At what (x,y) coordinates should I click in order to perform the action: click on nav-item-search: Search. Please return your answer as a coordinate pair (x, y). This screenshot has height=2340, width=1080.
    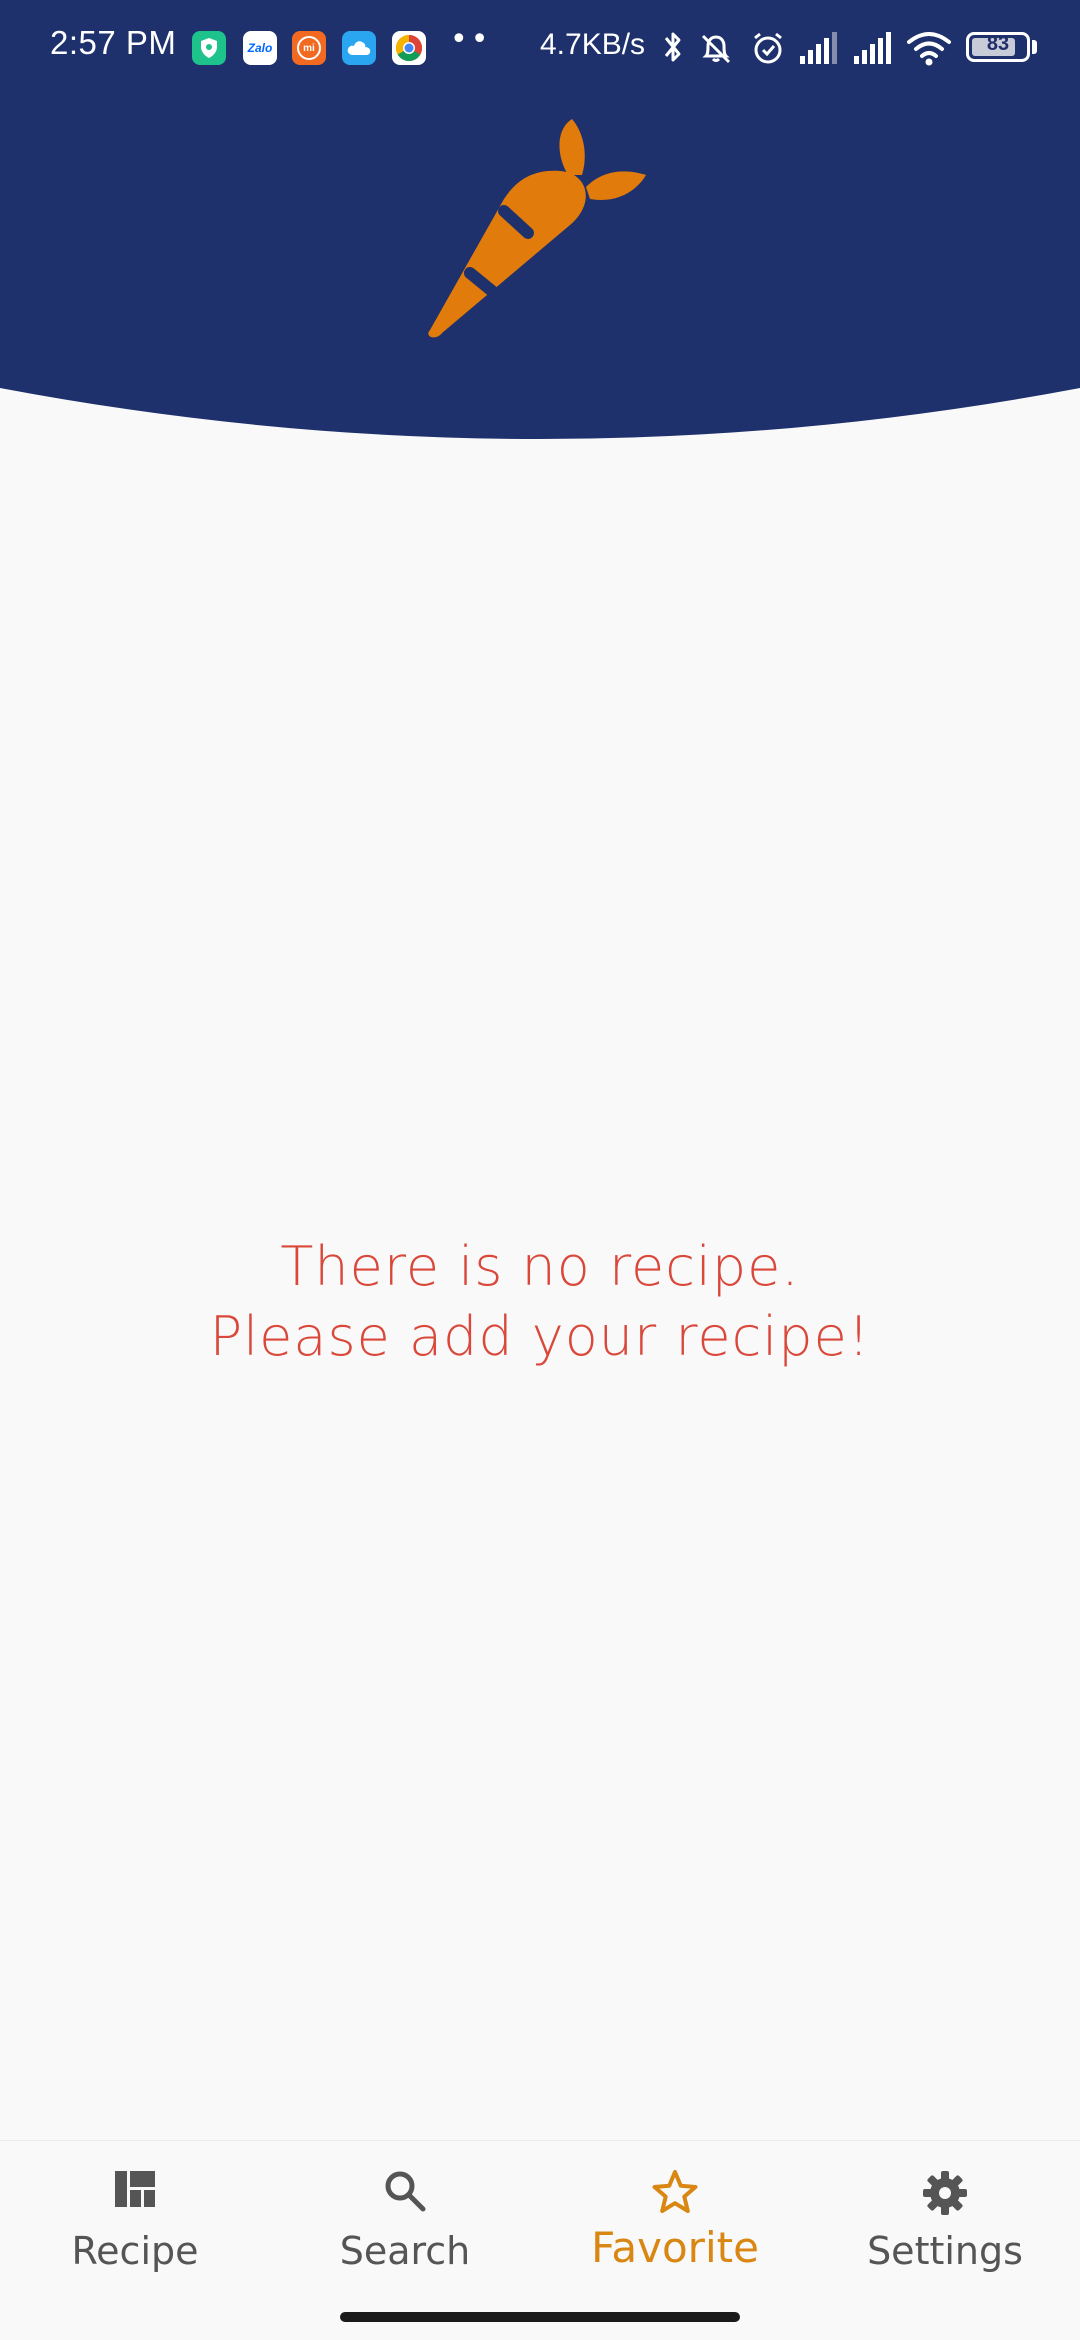
    Looking at the image, I should click on (405, 2221).